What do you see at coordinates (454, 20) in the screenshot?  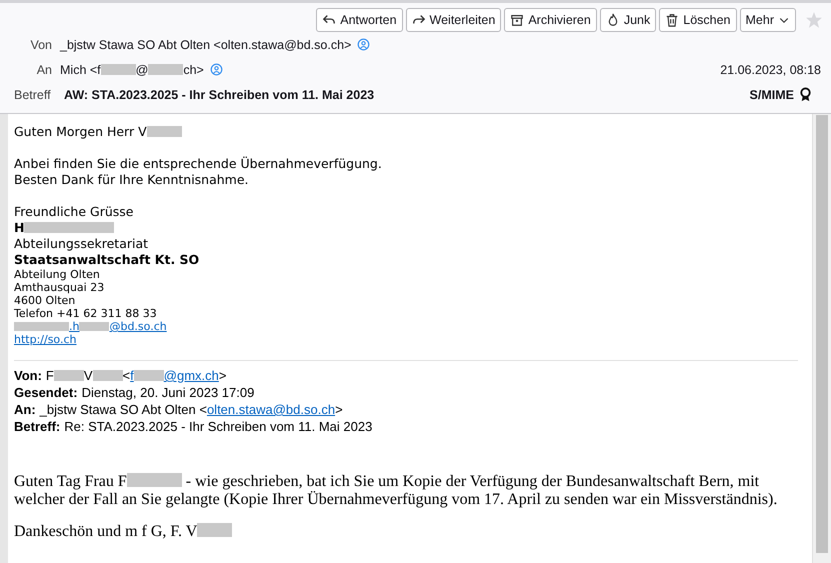 I see `forward-button: Weiterleiten` at bounding box center [454, 20].